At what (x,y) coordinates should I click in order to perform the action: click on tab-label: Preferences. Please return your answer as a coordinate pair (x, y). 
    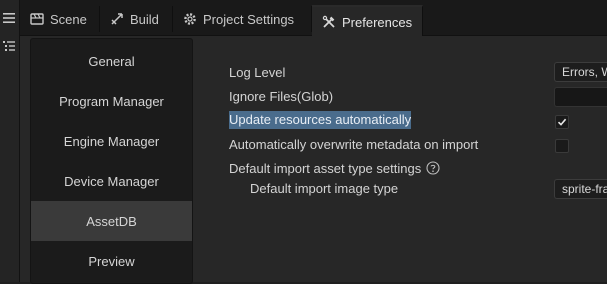
    Looking at the image, I should click on (377, 22).